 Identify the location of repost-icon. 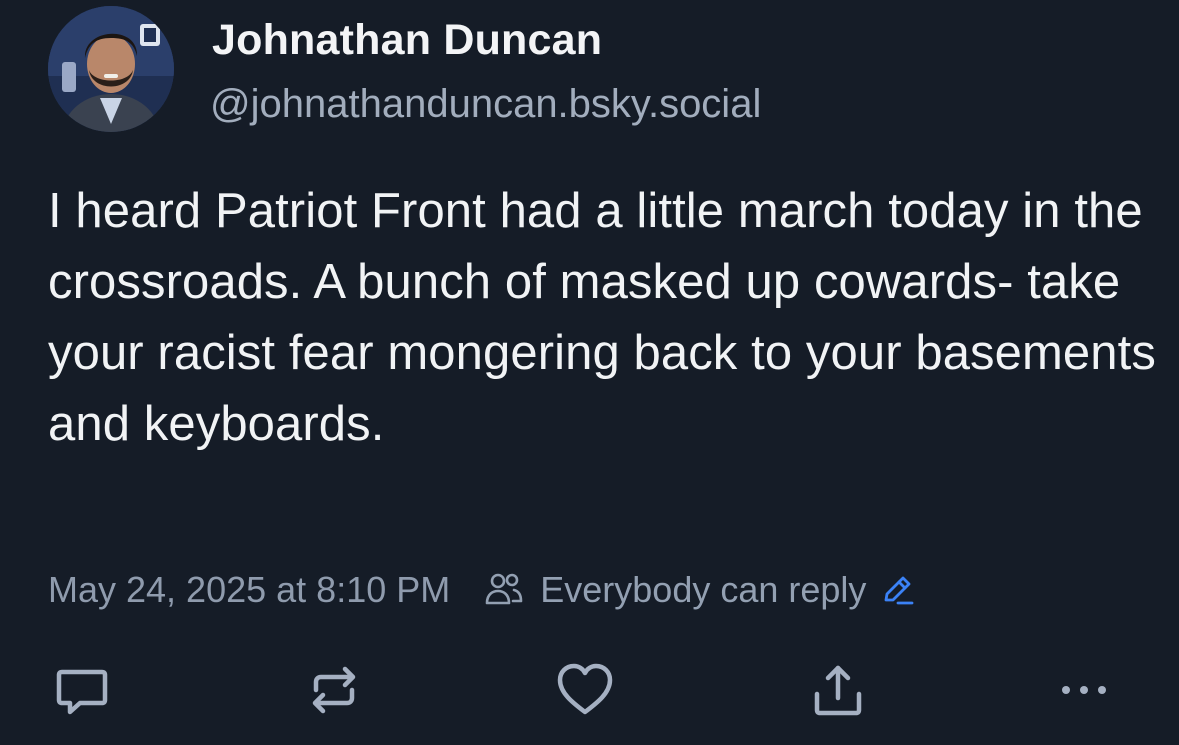
(334, 690).